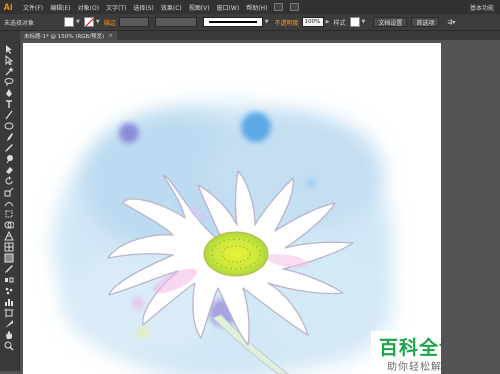 This screenshot has width=500, height=374. I want to click on selection-tool-icon, so click(9, 49).